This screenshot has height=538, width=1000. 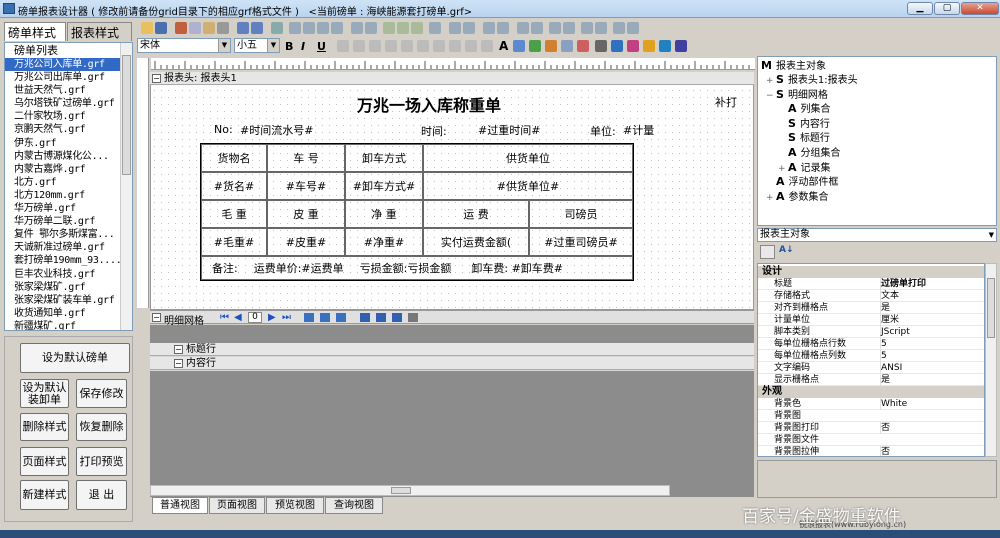 I want to click on remark-row: 备注: 运费单价:#运费单 亏损金额:亏损金额 卸车费: #卸车费#, so click(x=417, y=268).